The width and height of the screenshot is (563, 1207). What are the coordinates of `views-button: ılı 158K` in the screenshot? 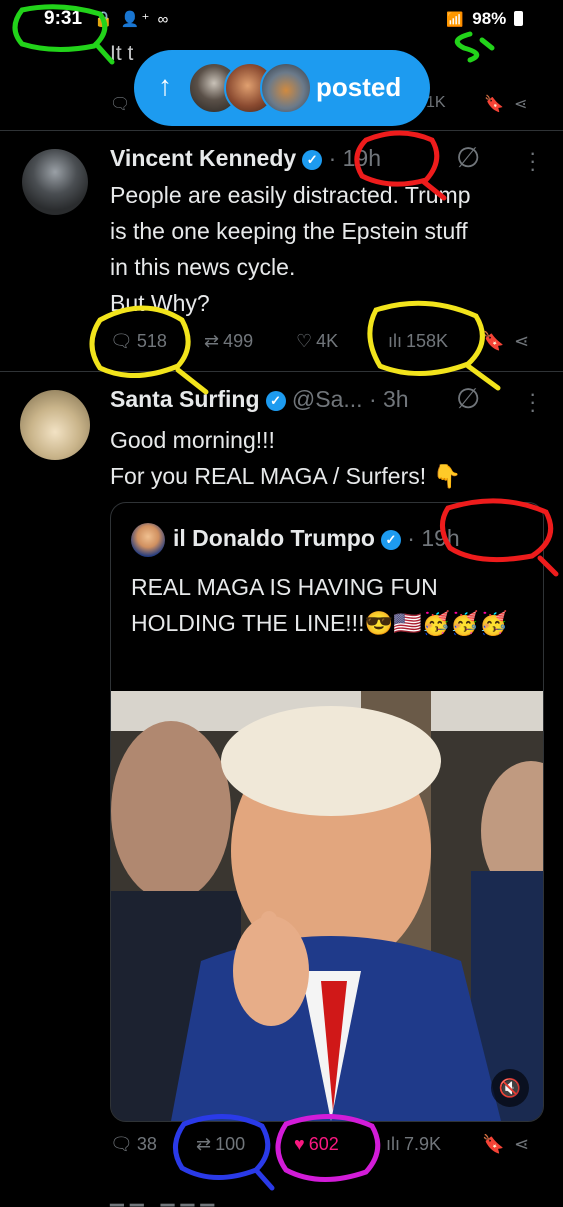 It's located at (418, 341).